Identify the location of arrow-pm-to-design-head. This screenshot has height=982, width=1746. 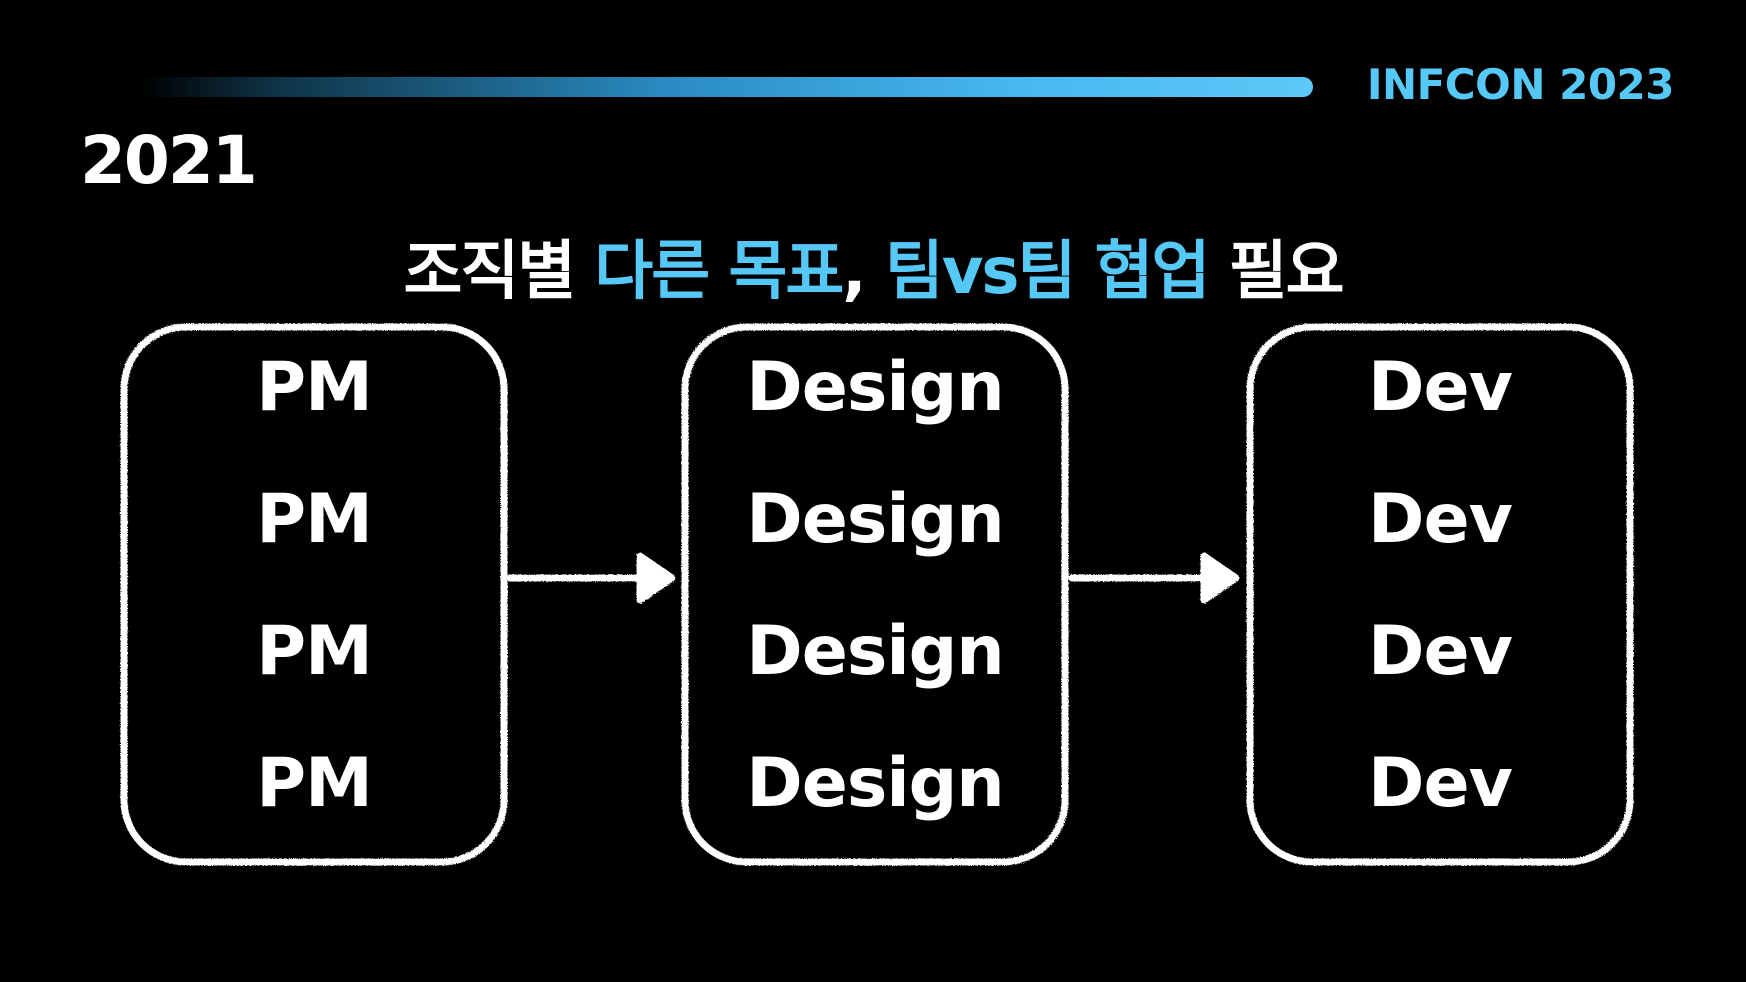
(656, 578).